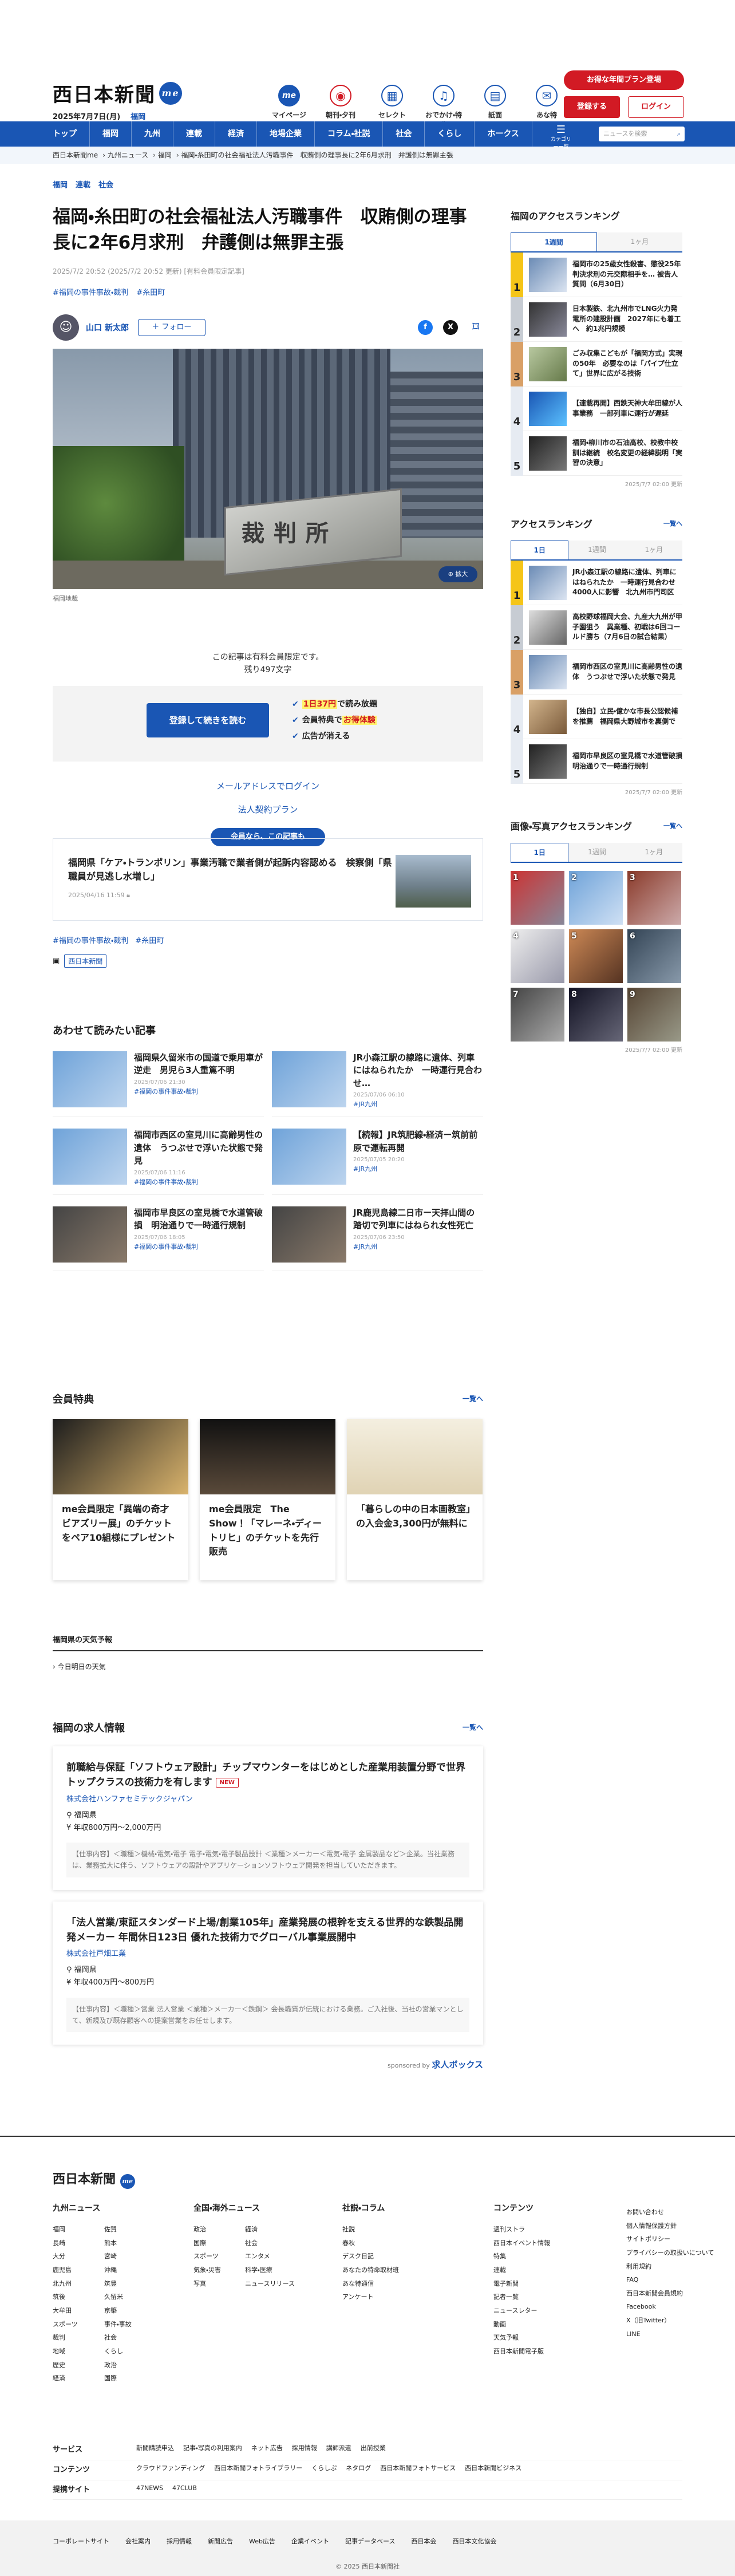 The image size is (735, 2576). Describe the element at coordinates (404, 134) in the screenshot. I see `gnav-item: 社会` at that location.